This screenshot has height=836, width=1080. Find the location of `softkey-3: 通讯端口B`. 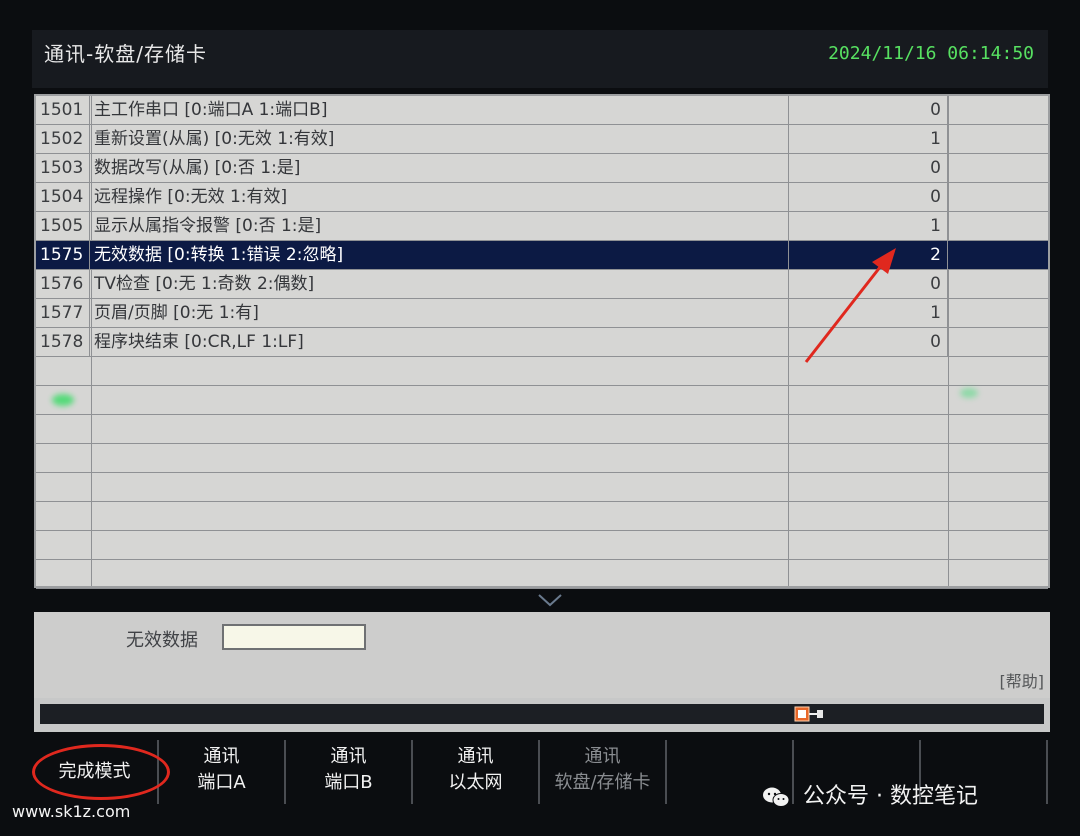

softkey-3: 通讯端口B is located at coordinates (349, 772).